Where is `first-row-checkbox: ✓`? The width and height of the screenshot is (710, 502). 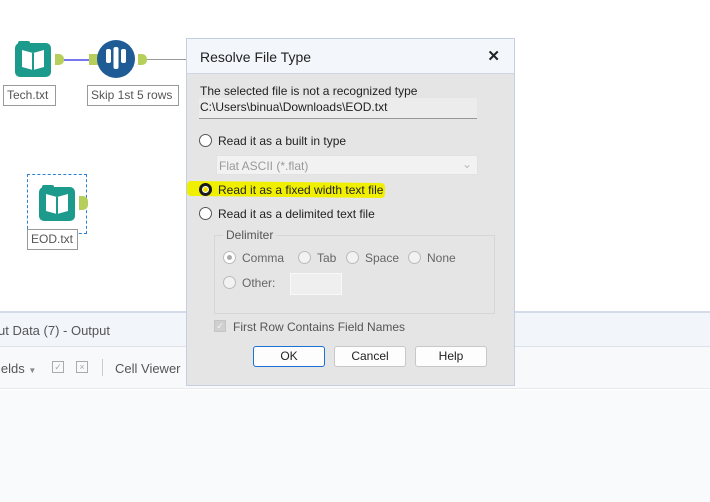
first-row-checkbox: ✓ is located at coordinates (220, 326).